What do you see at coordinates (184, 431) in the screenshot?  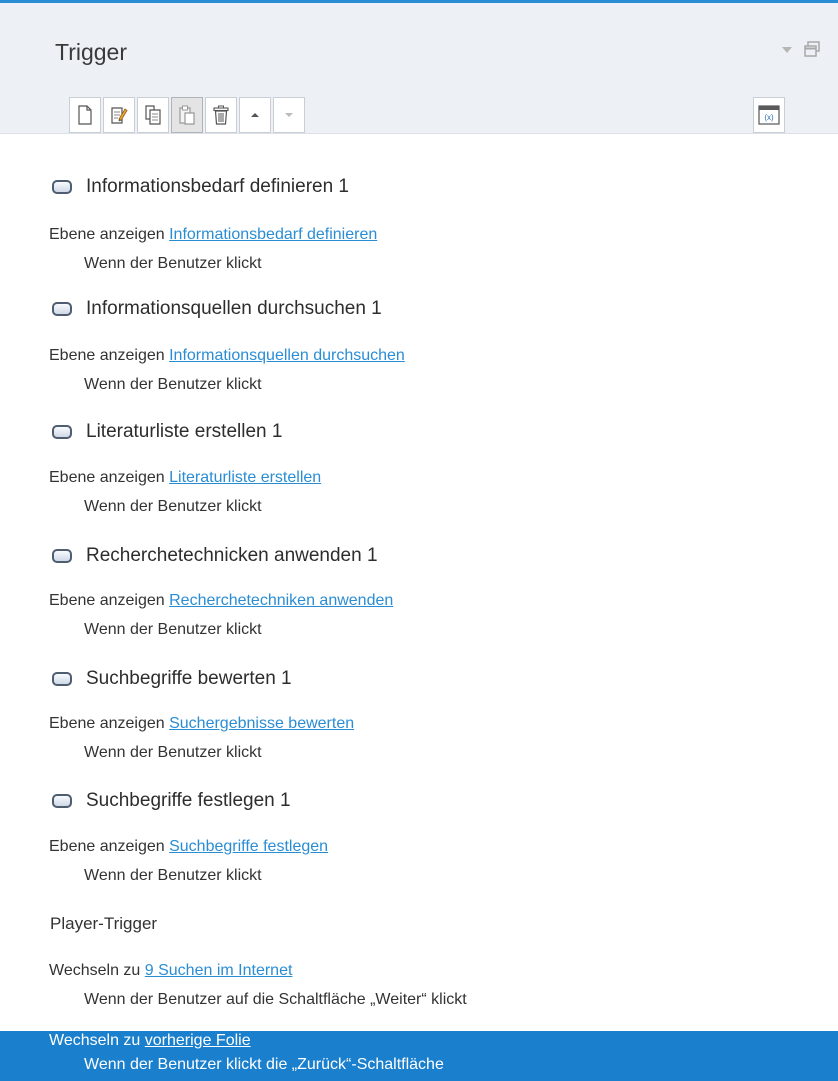 I see `trigger-object-name: Literaturliste erstellen 1` at bounding box center [184, 431].